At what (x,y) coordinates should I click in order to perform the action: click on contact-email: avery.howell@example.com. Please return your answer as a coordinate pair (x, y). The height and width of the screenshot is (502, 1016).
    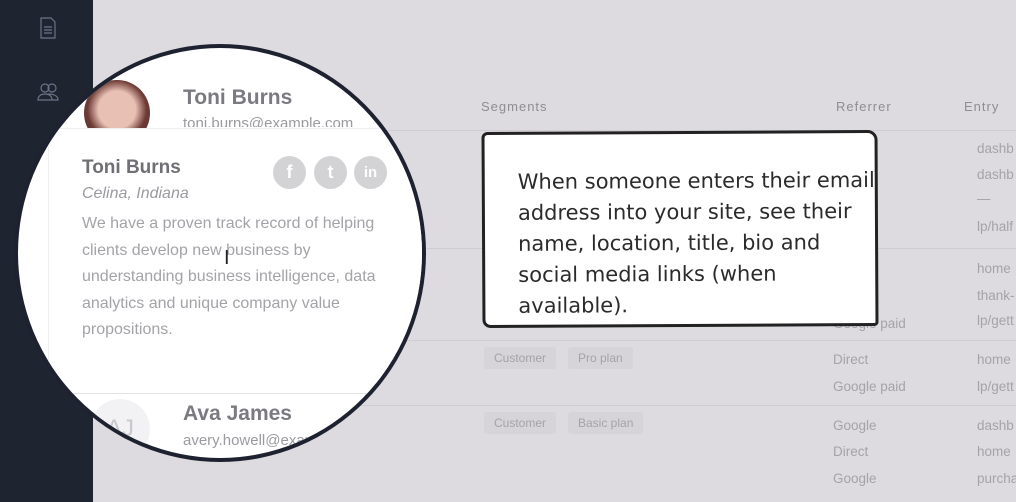
    Looking at the image, I should click on (276, 440).